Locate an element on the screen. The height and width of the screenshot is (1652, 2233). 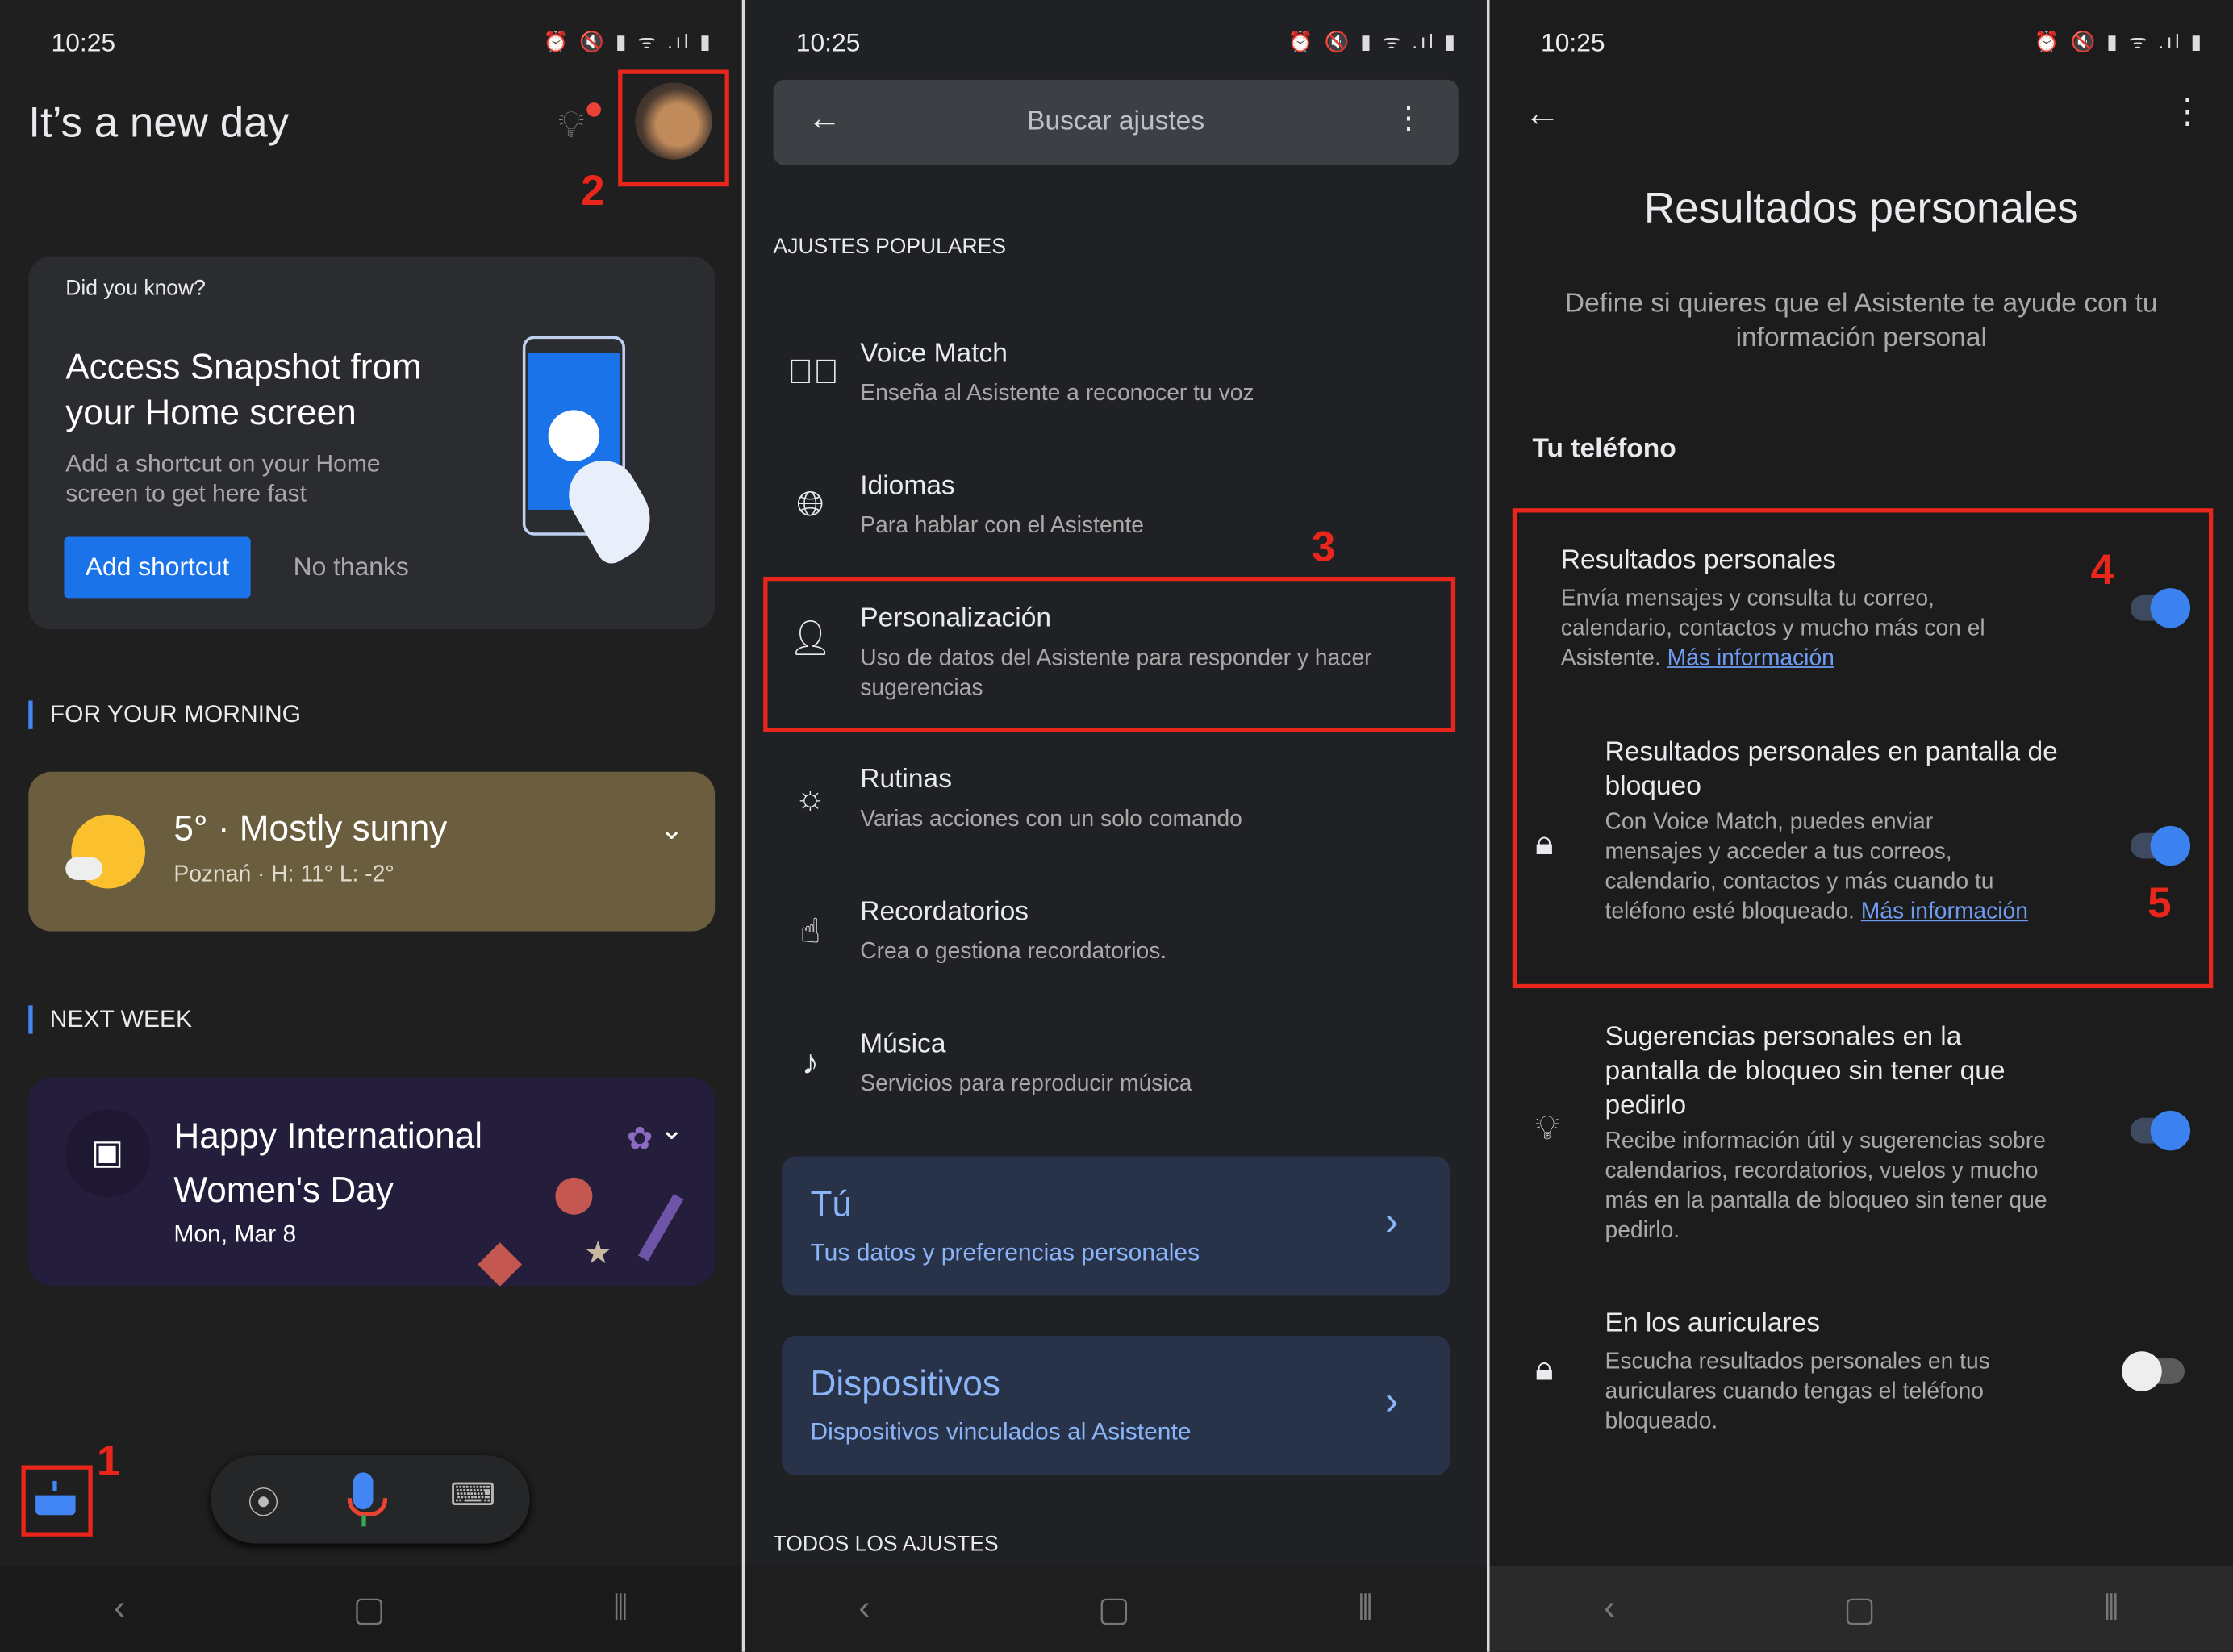
setting-music: ♪ Música Servicios para reproducir música is located at coordinates (1116, 1076).